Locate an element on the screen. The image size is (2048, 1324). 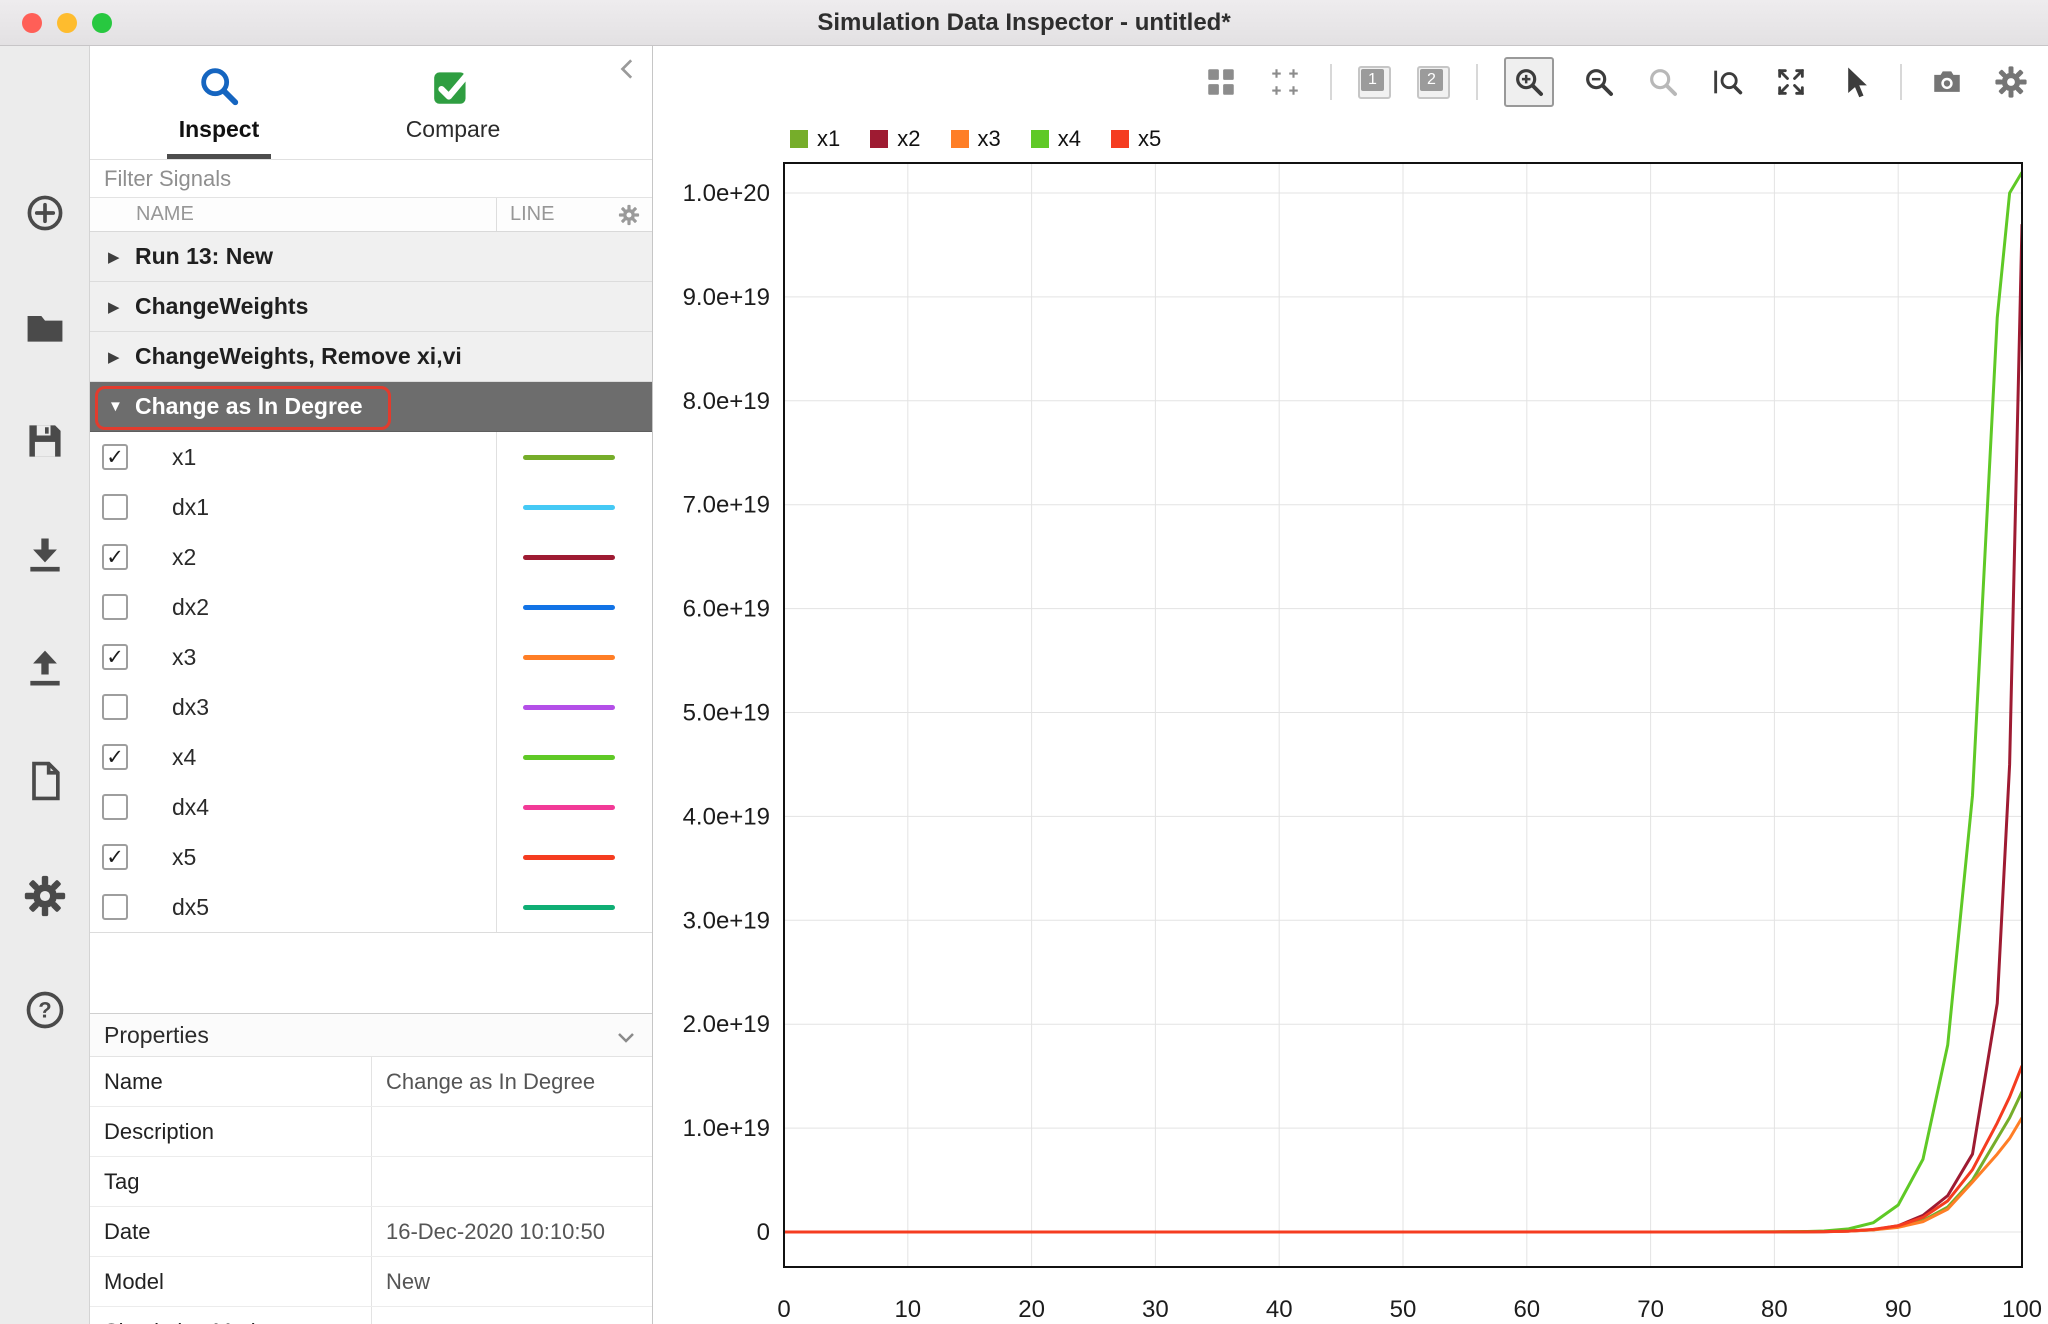
plot-settings-button is located at coordinates (2011, 82).